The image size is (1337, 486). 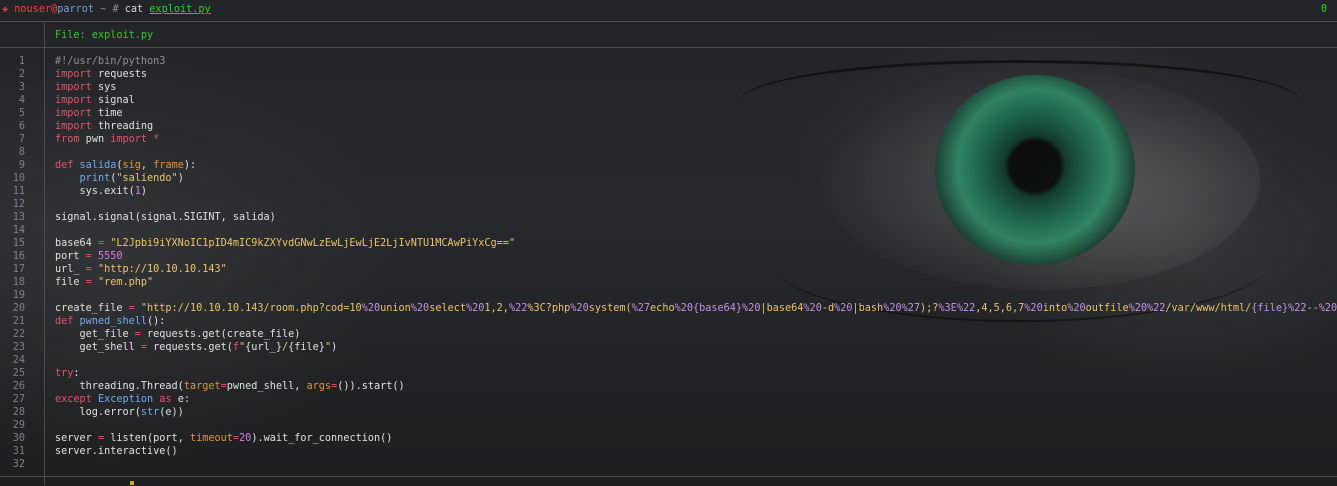 I want to click on line-number: 24, so click(x=18, y=360).